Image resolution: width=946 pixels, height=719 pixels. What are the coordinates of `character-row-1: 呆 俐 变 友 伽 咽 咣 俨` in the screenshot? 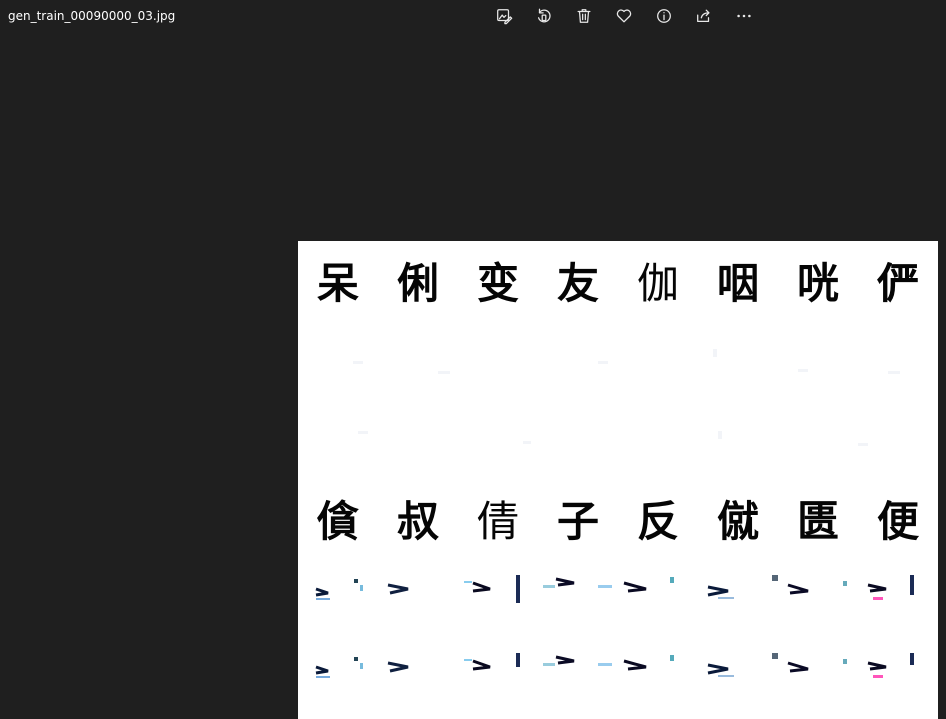 It's located at (618, 284).